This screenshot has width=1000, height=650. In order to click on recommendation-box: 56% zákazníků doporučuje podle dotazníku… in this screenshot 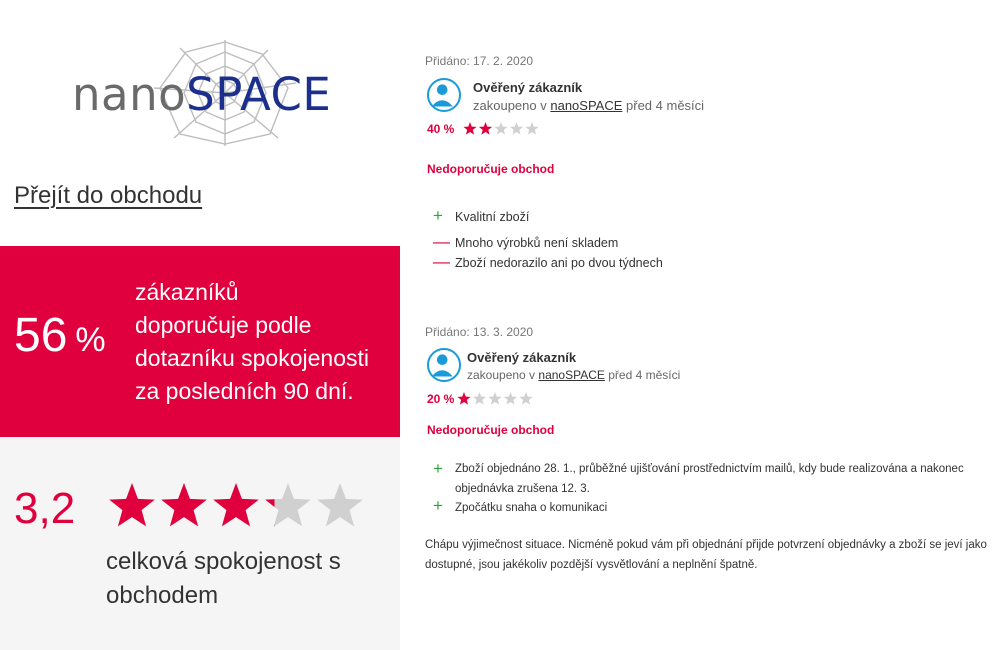, I will do `click(200, 341)`.